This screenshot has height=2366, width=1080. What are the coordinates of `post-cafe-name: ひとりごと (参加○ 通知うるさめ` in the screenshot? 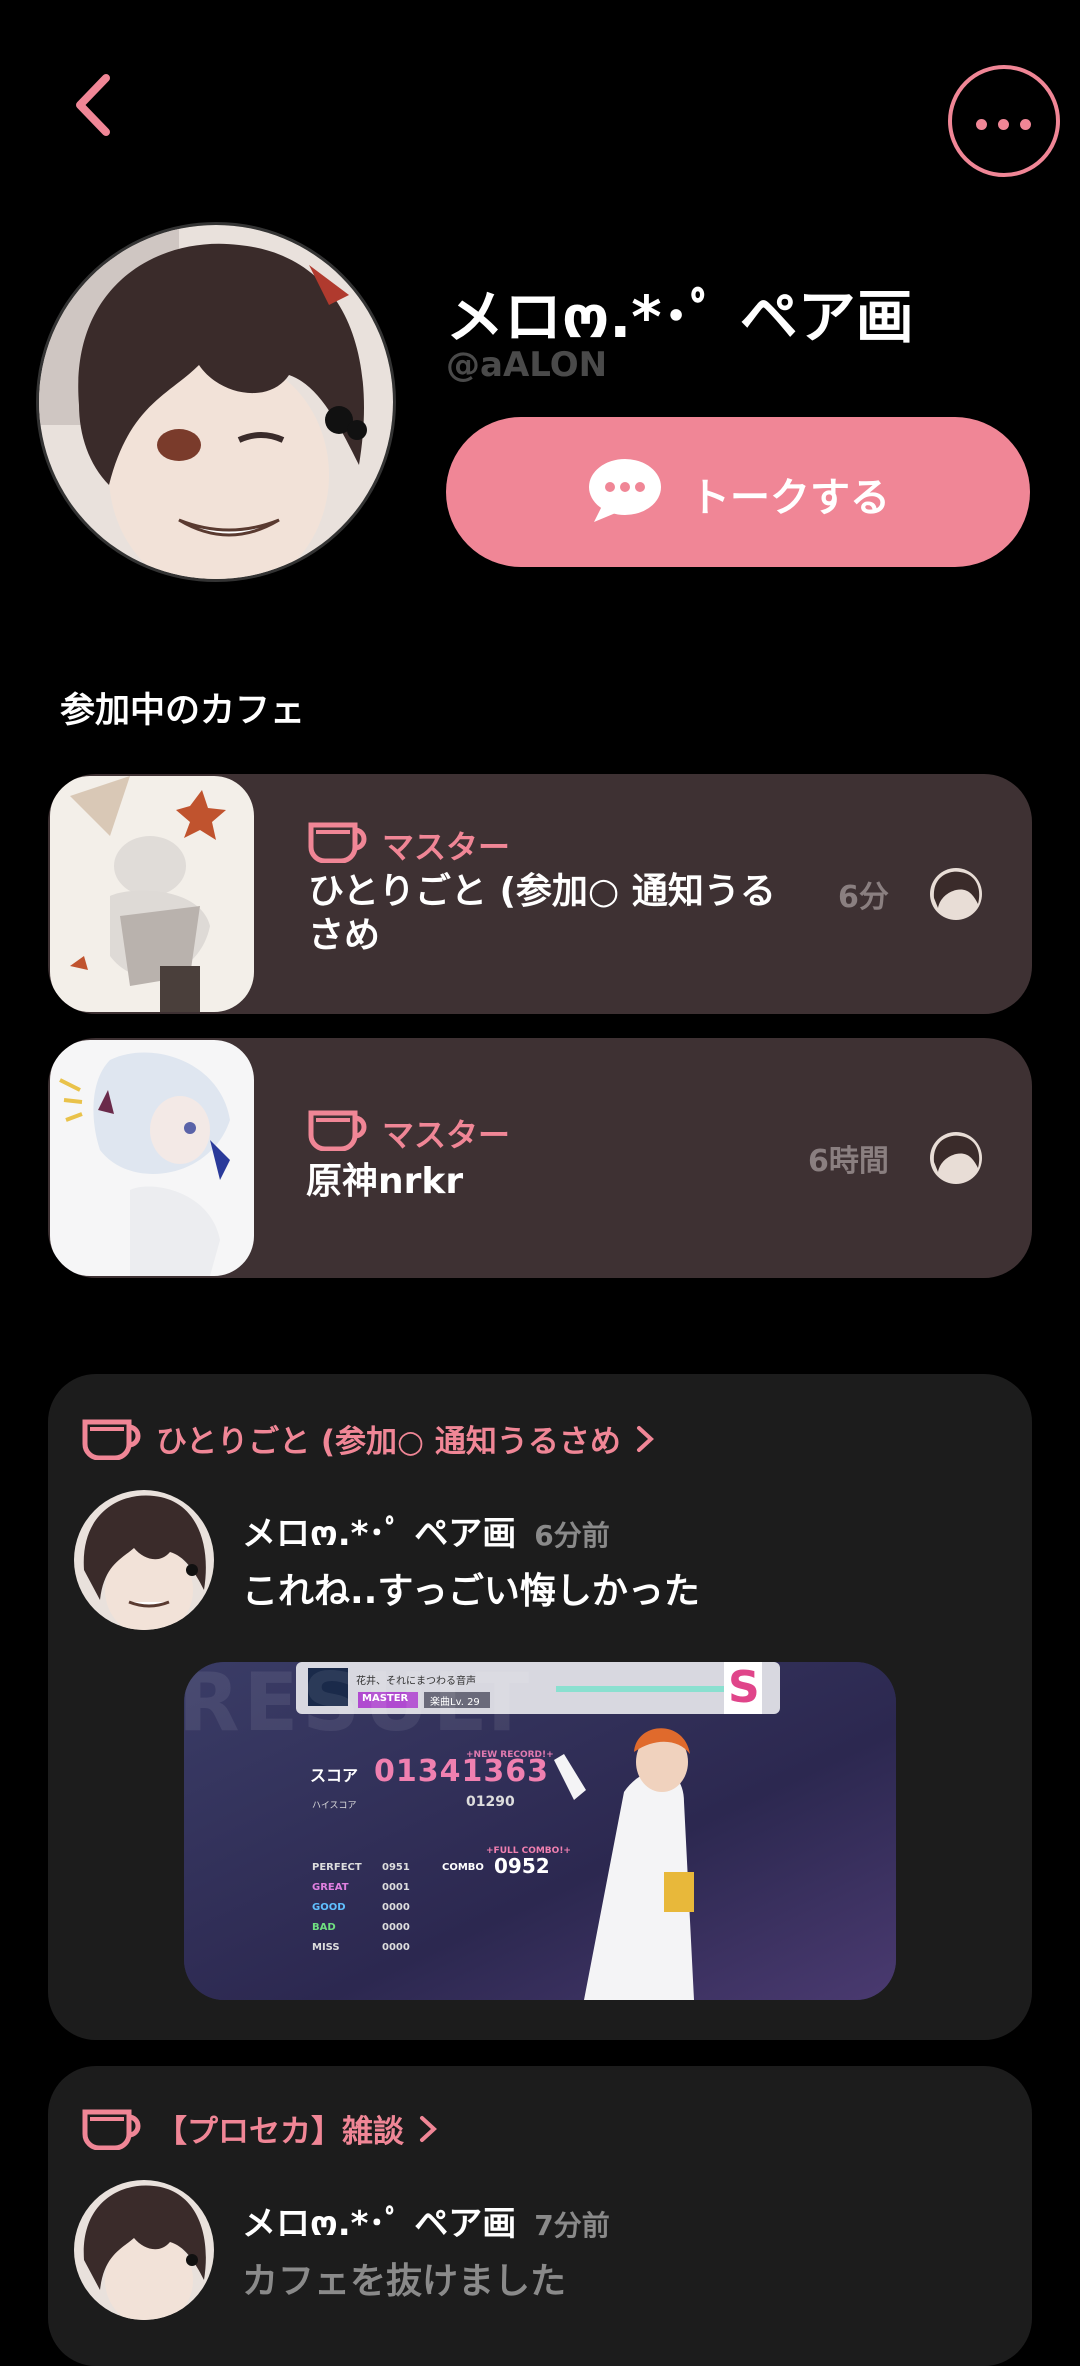 It's located at (388, 1442).